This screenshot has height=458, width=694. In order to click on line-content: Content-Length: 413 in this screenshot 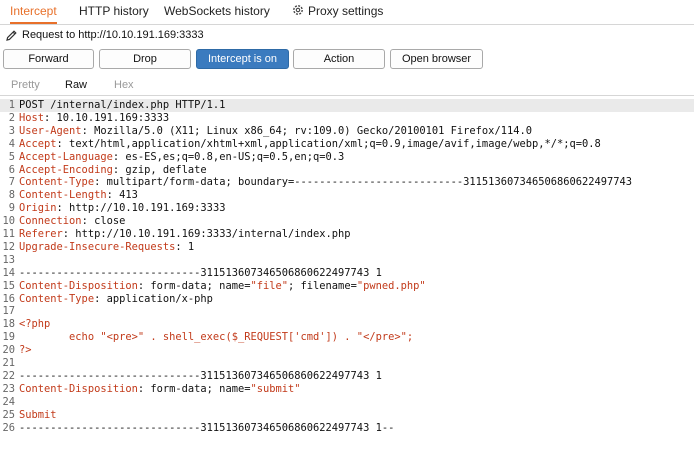, I will do `click(78, 195)`.